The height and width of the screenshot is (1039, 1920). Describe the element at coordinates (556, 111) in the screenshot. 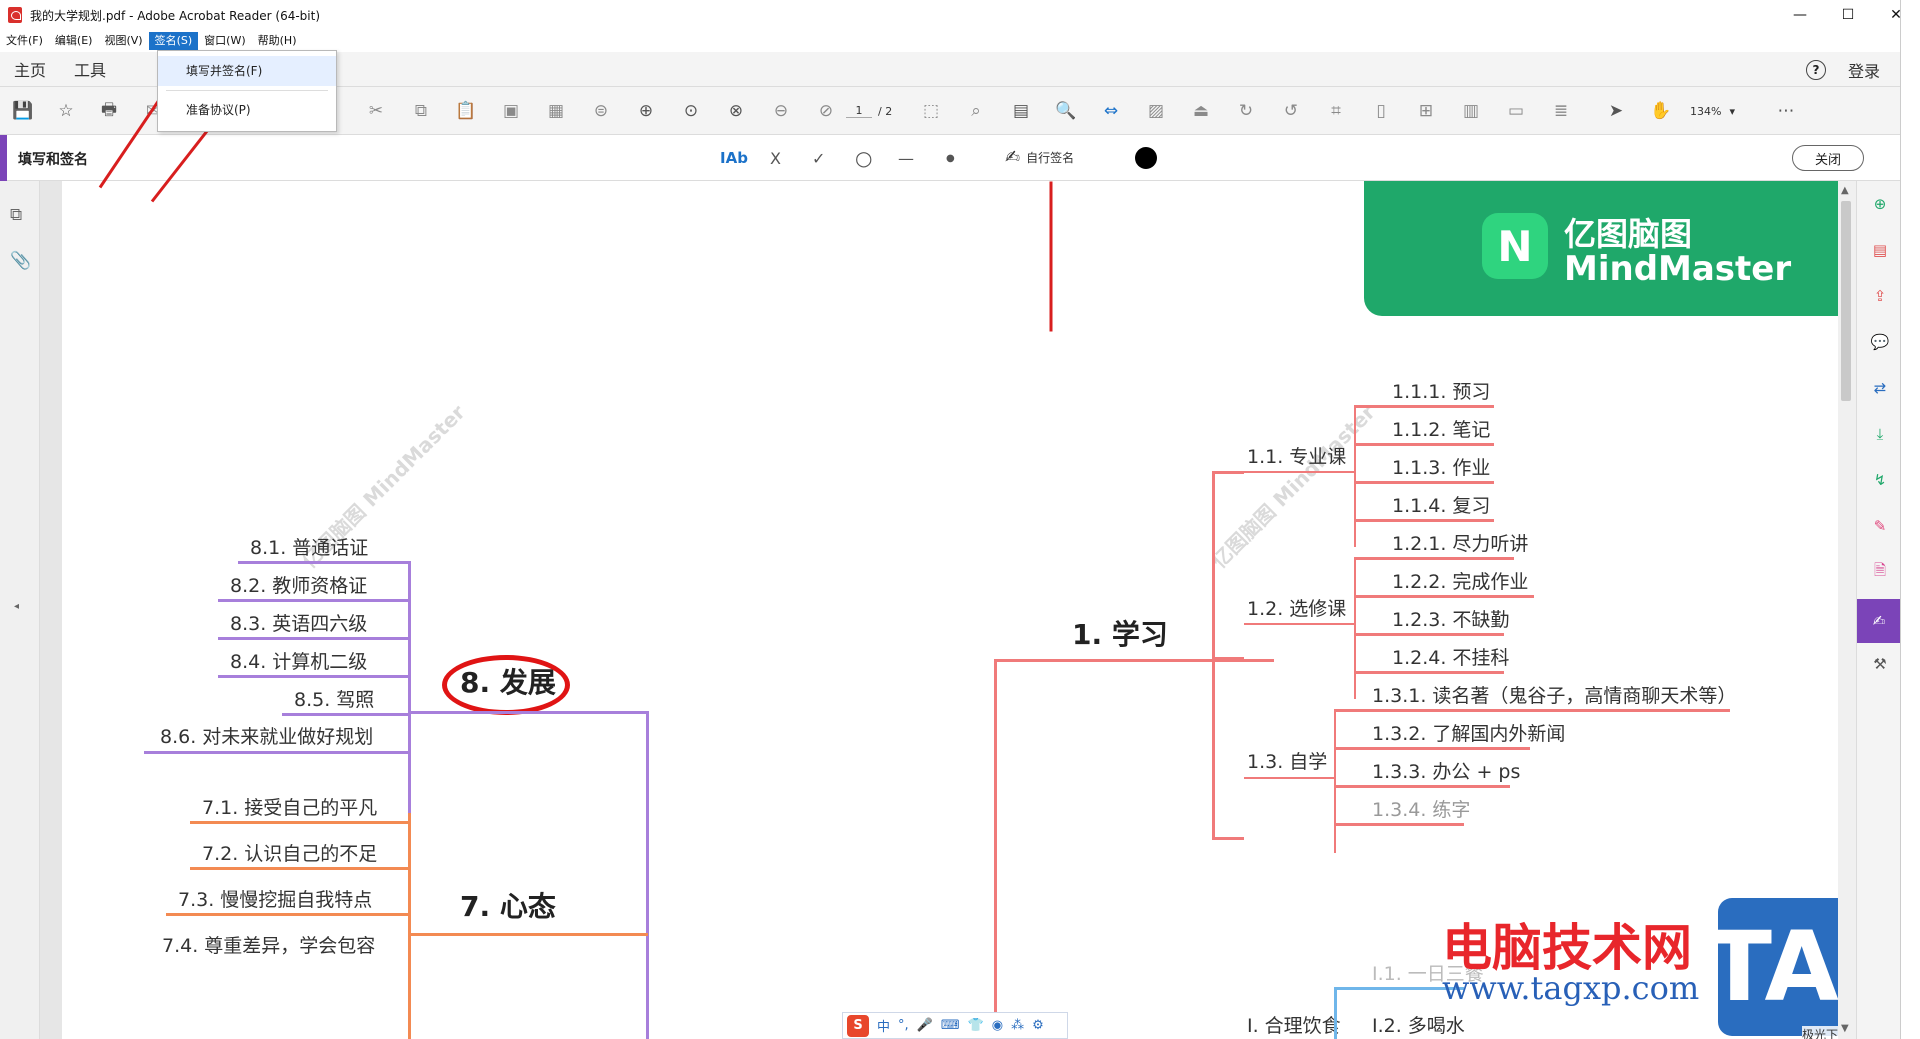

I see `organize-icon: ▦` at that location.